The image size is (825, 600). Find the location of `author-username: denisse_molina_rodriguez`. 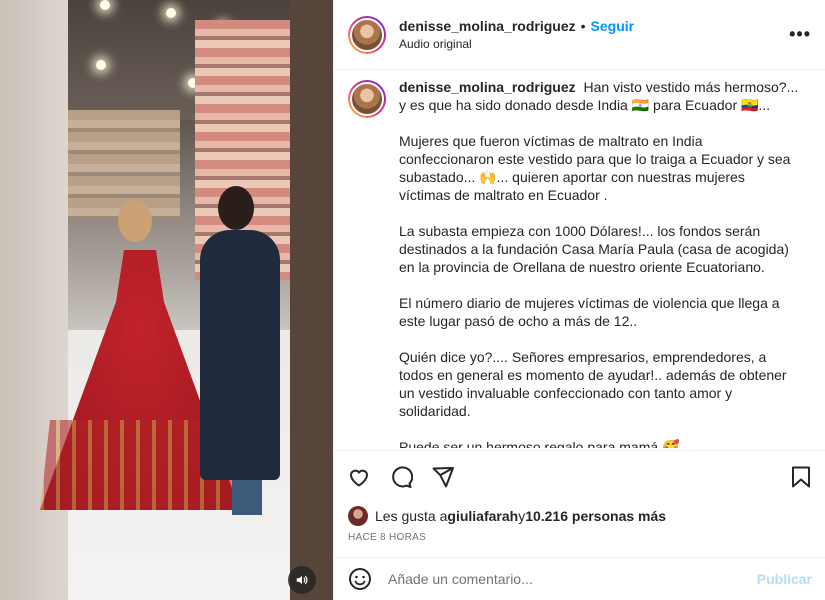

author-username: denisse_molina_rodriguez is located at coordinates (487, 26).